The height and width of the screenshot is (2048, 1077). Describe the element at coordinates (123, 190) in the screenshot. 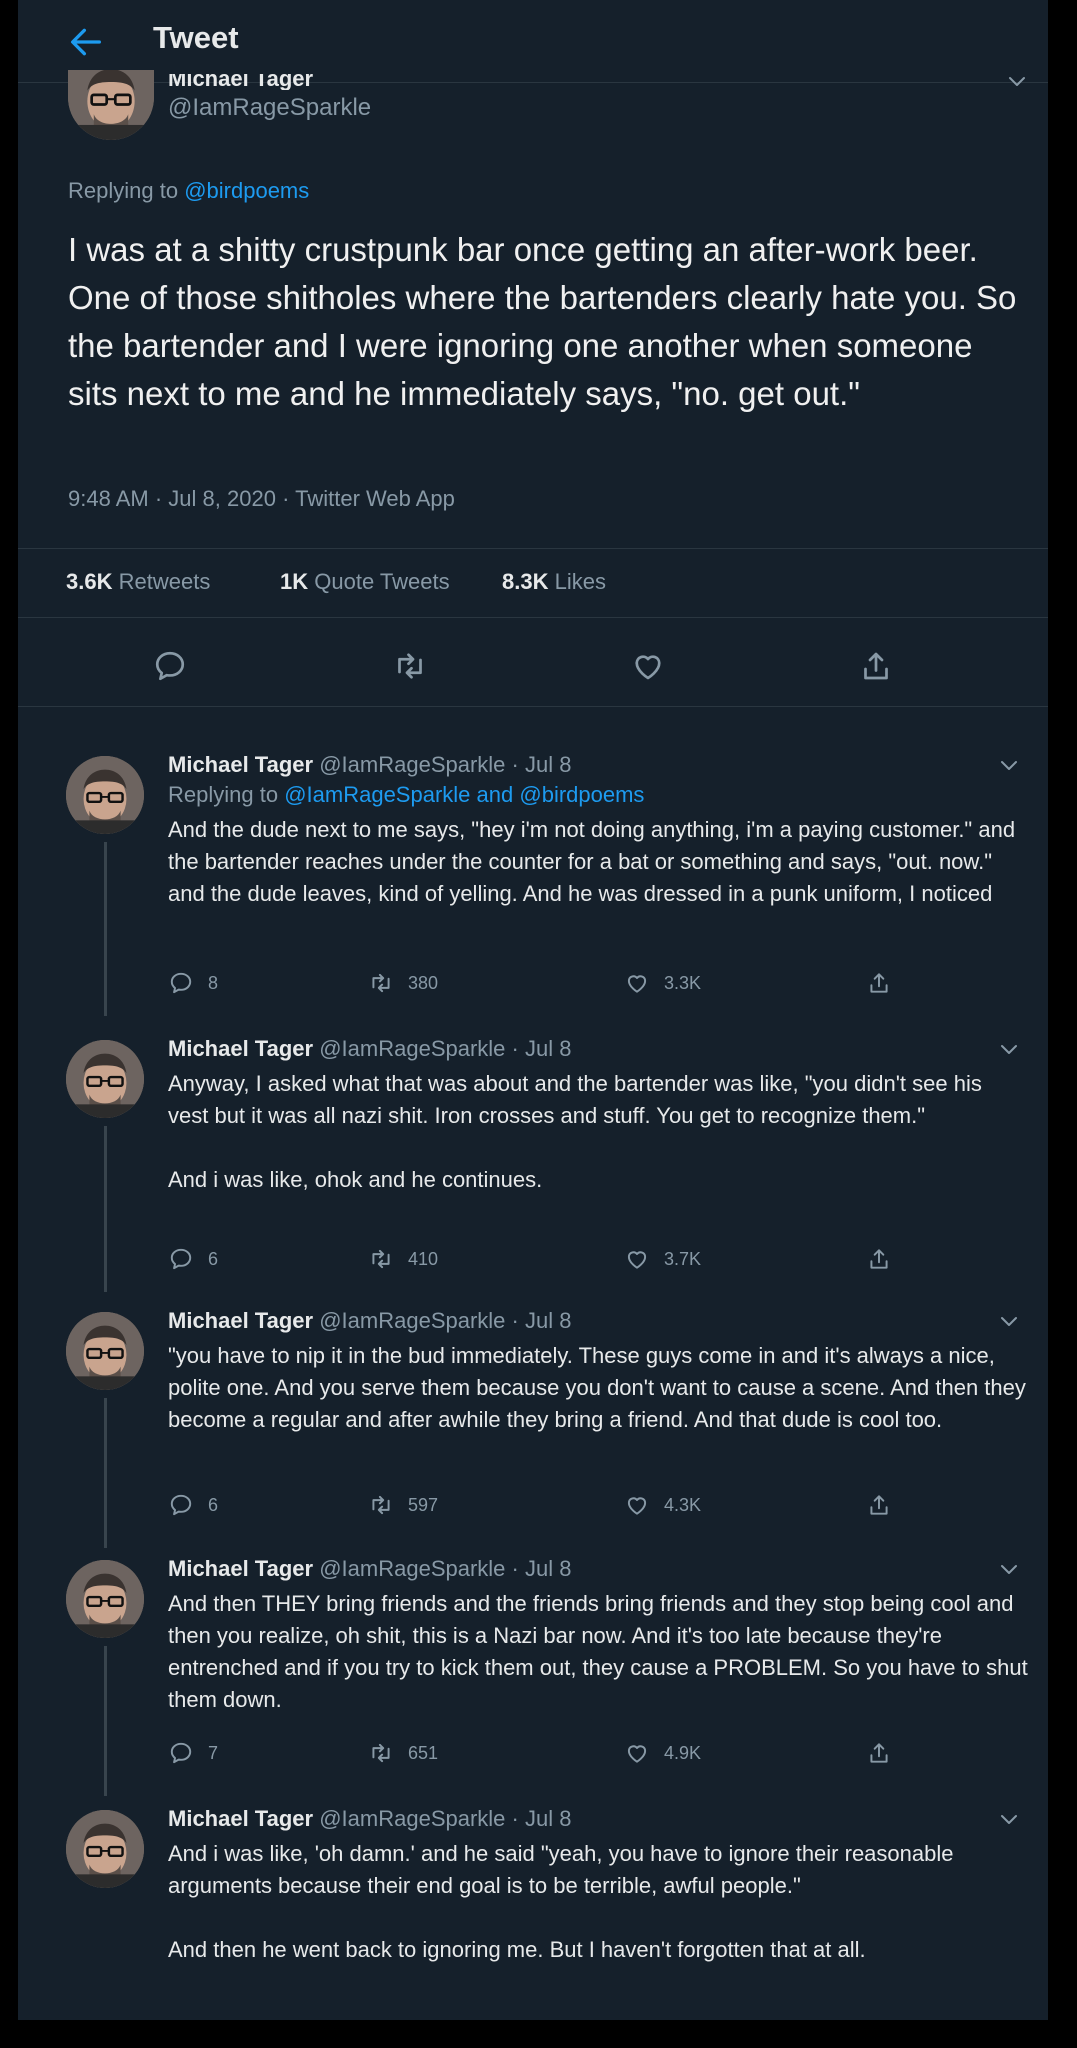

I see `replying-prefix: Replying to` at that location.